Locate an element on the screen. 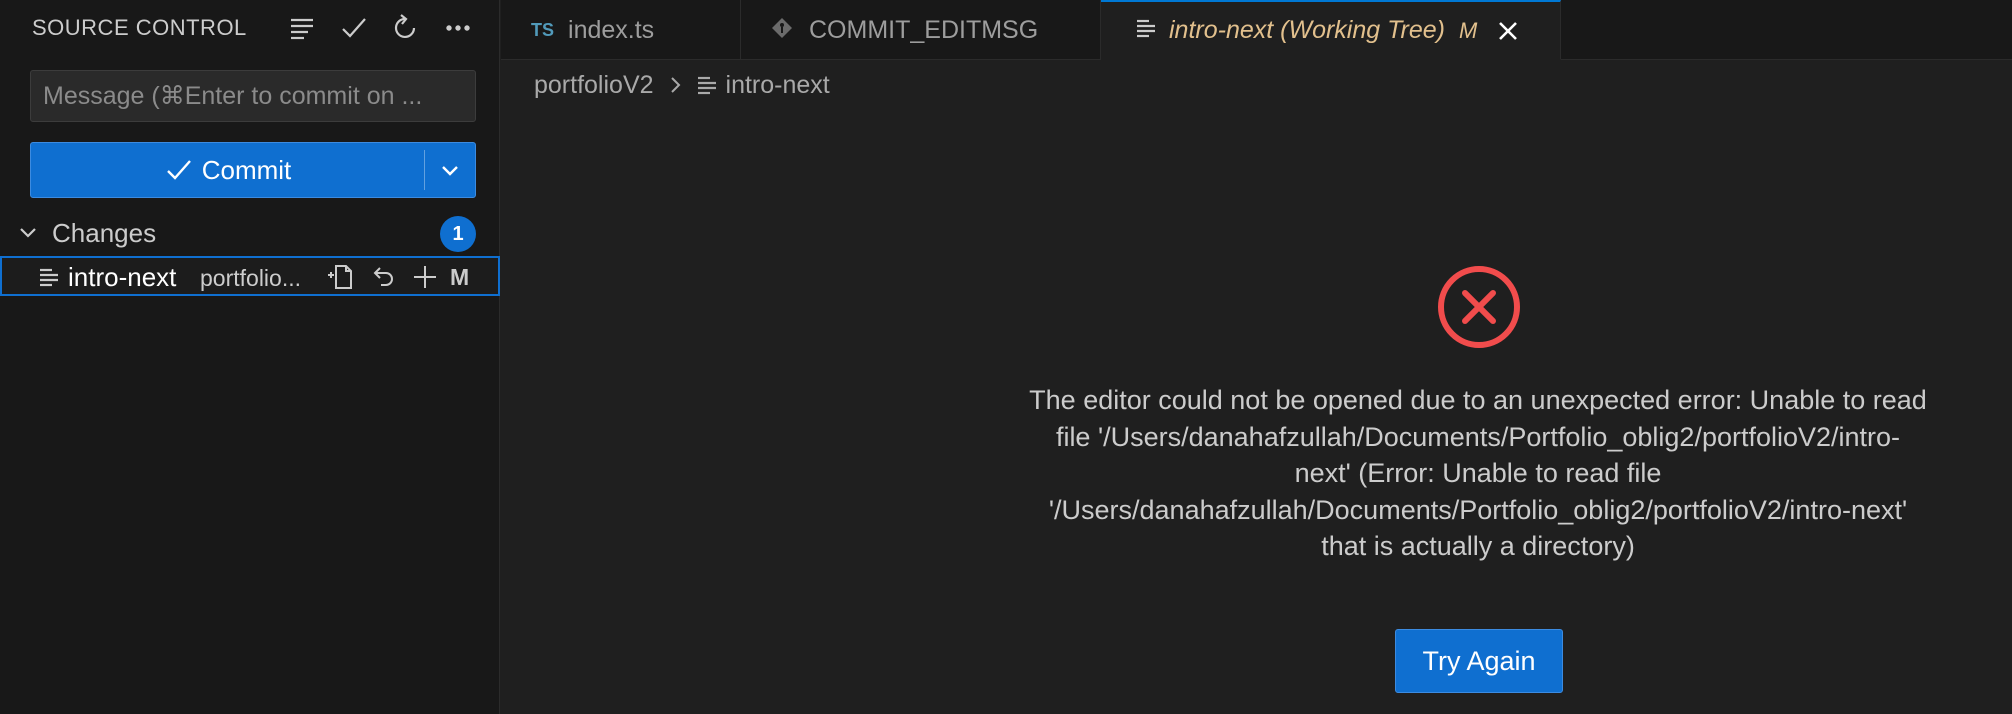 The image size is (2012, 714). git-commit-icon is located at coordinates (782, 30).